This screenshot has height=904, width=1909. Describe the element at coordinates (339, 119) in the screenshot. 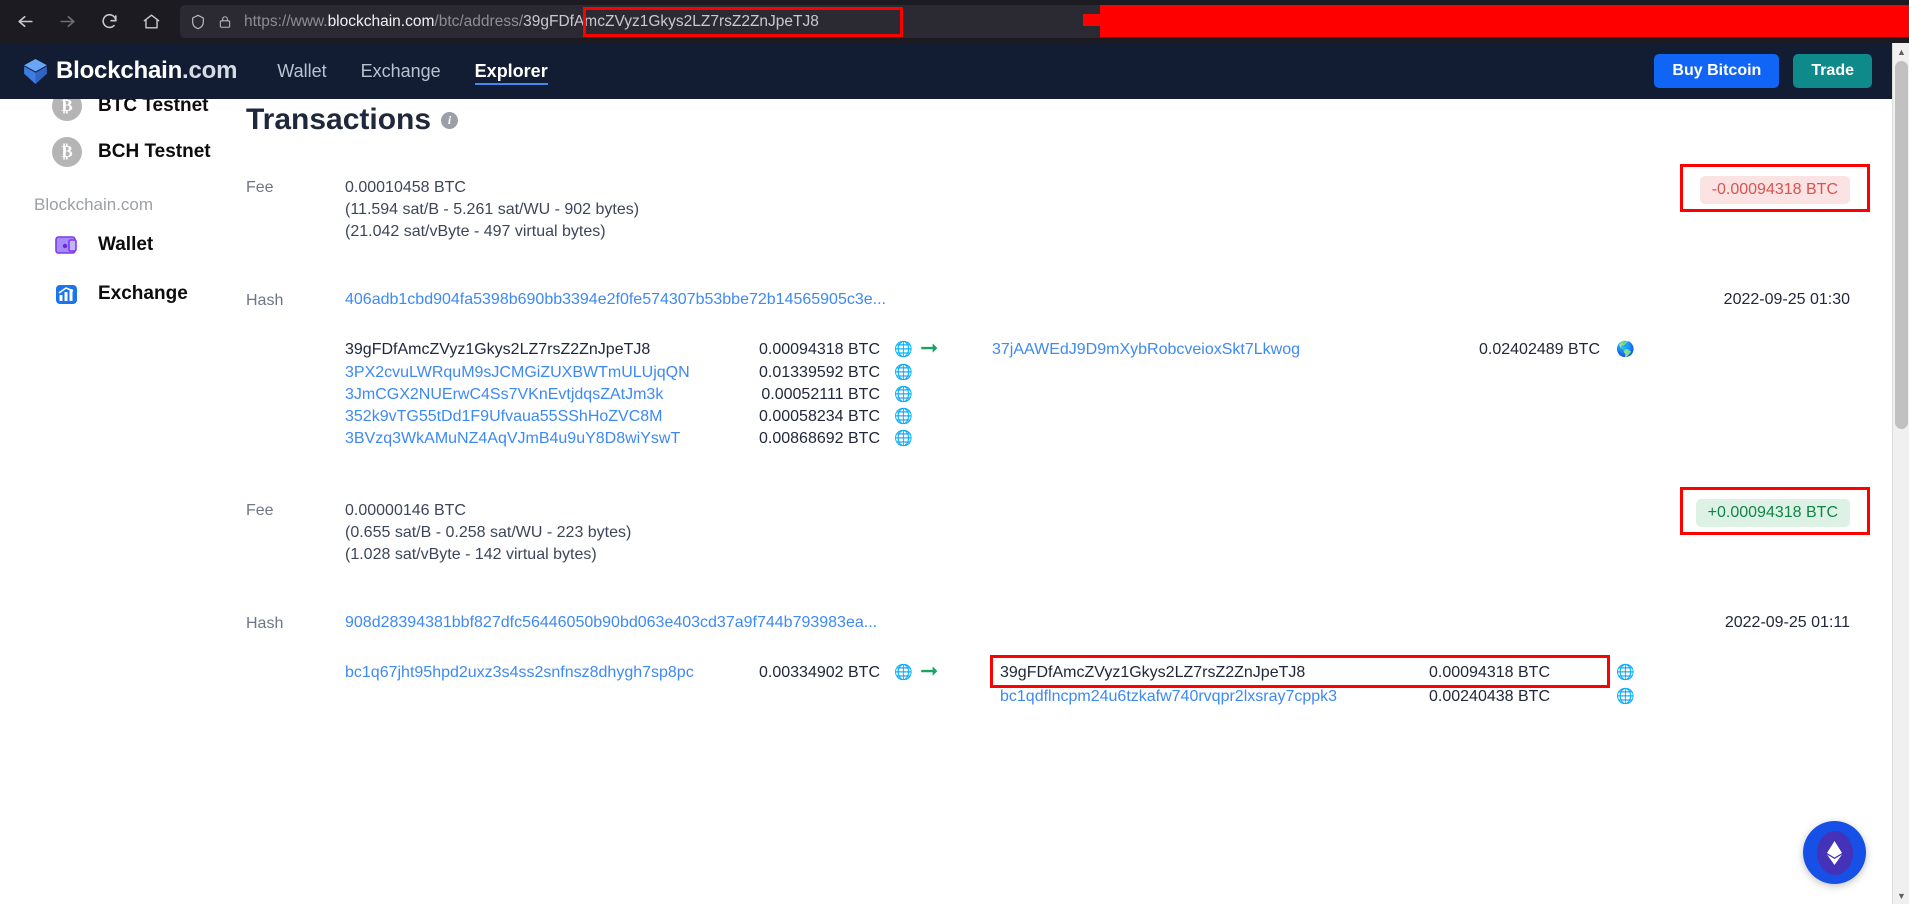

I see `page-title-text: Transactions` at that location.